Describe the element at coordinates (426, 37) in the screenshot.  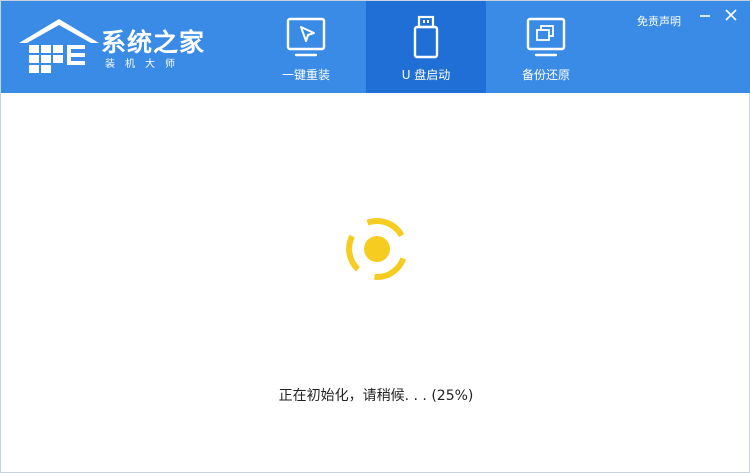
I see `usb-drive-icon` at that location.